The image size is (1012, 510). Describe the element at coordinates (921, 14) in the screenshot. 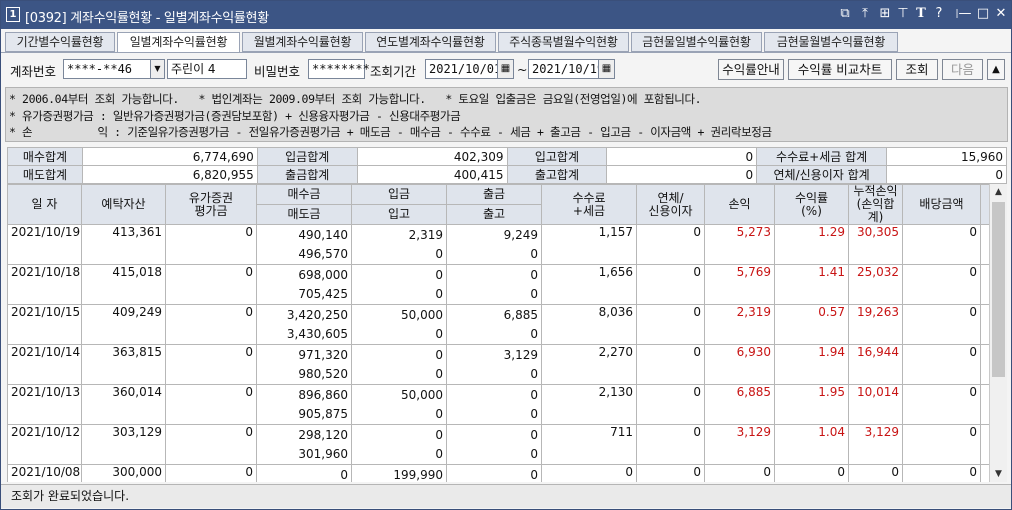

I see `text-icon: T` at that location.